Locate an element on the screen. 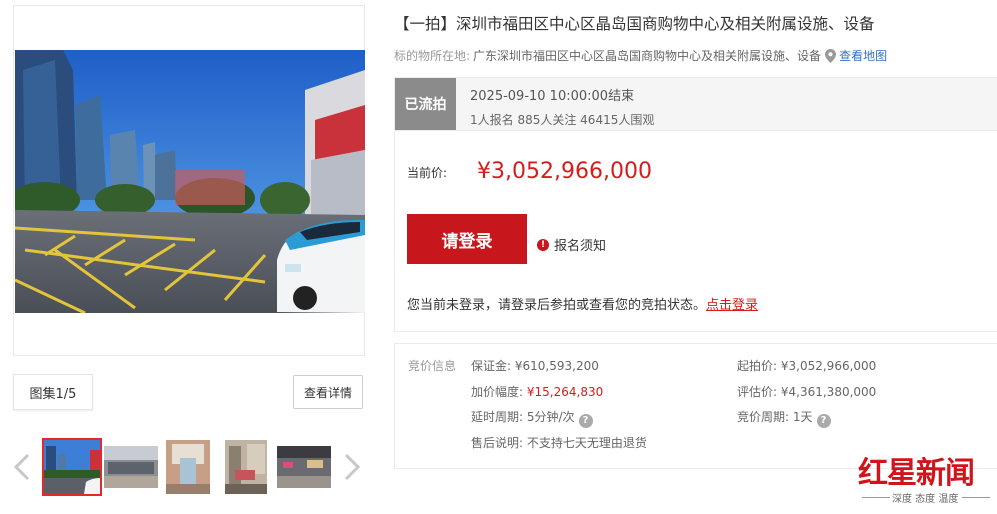 This screenshot has height=514, width=997. cycle-row: 竞价周期: 1天? is located at coordinates (784, 418).